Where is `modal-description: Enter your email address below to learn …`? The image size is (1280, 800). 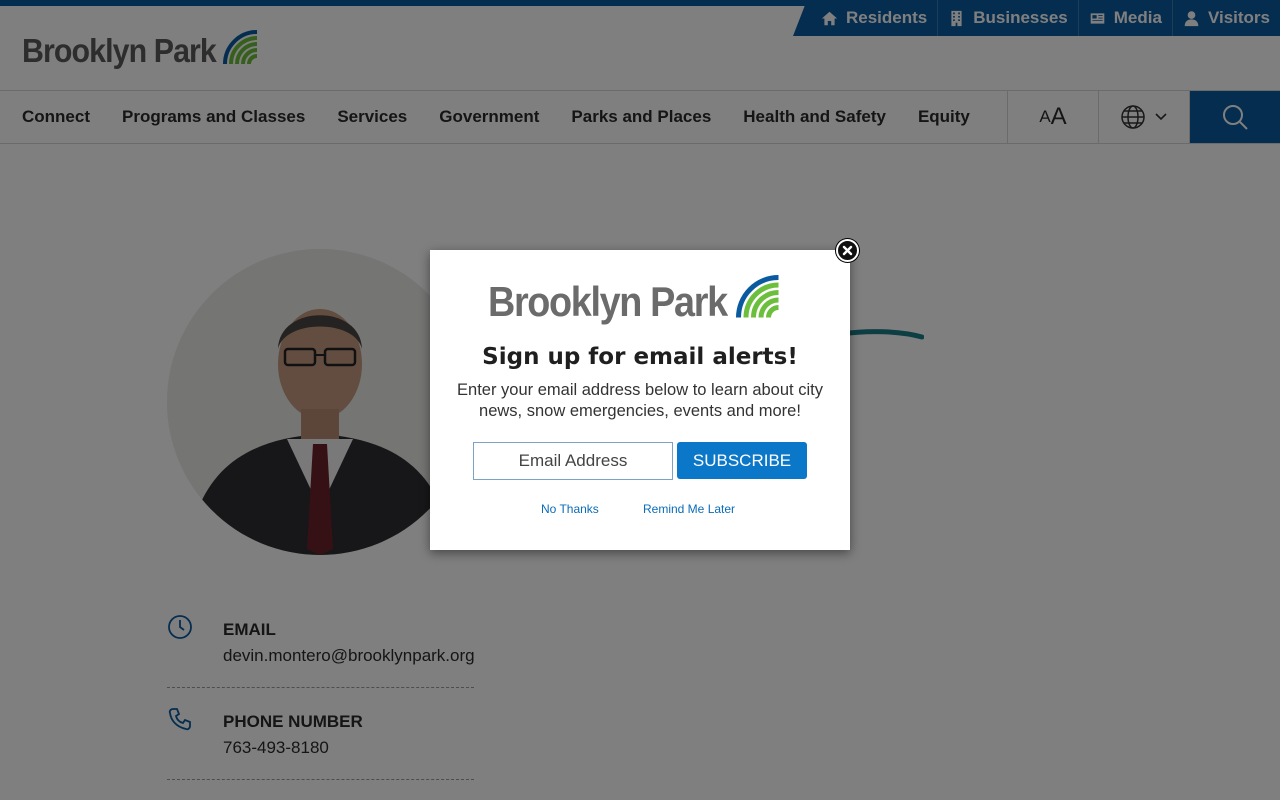
modal-description: Enter your email address below to learn … is located at coordinates (640, 400).